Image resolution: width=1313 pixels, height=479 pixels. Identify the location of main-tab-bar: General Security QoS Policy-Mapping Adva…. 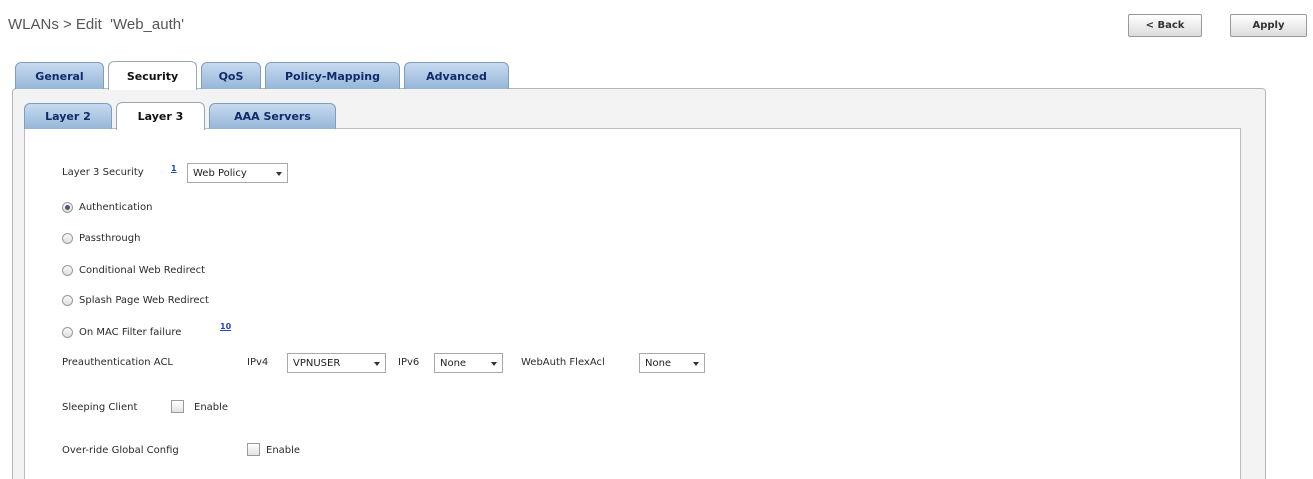
(264, 75).